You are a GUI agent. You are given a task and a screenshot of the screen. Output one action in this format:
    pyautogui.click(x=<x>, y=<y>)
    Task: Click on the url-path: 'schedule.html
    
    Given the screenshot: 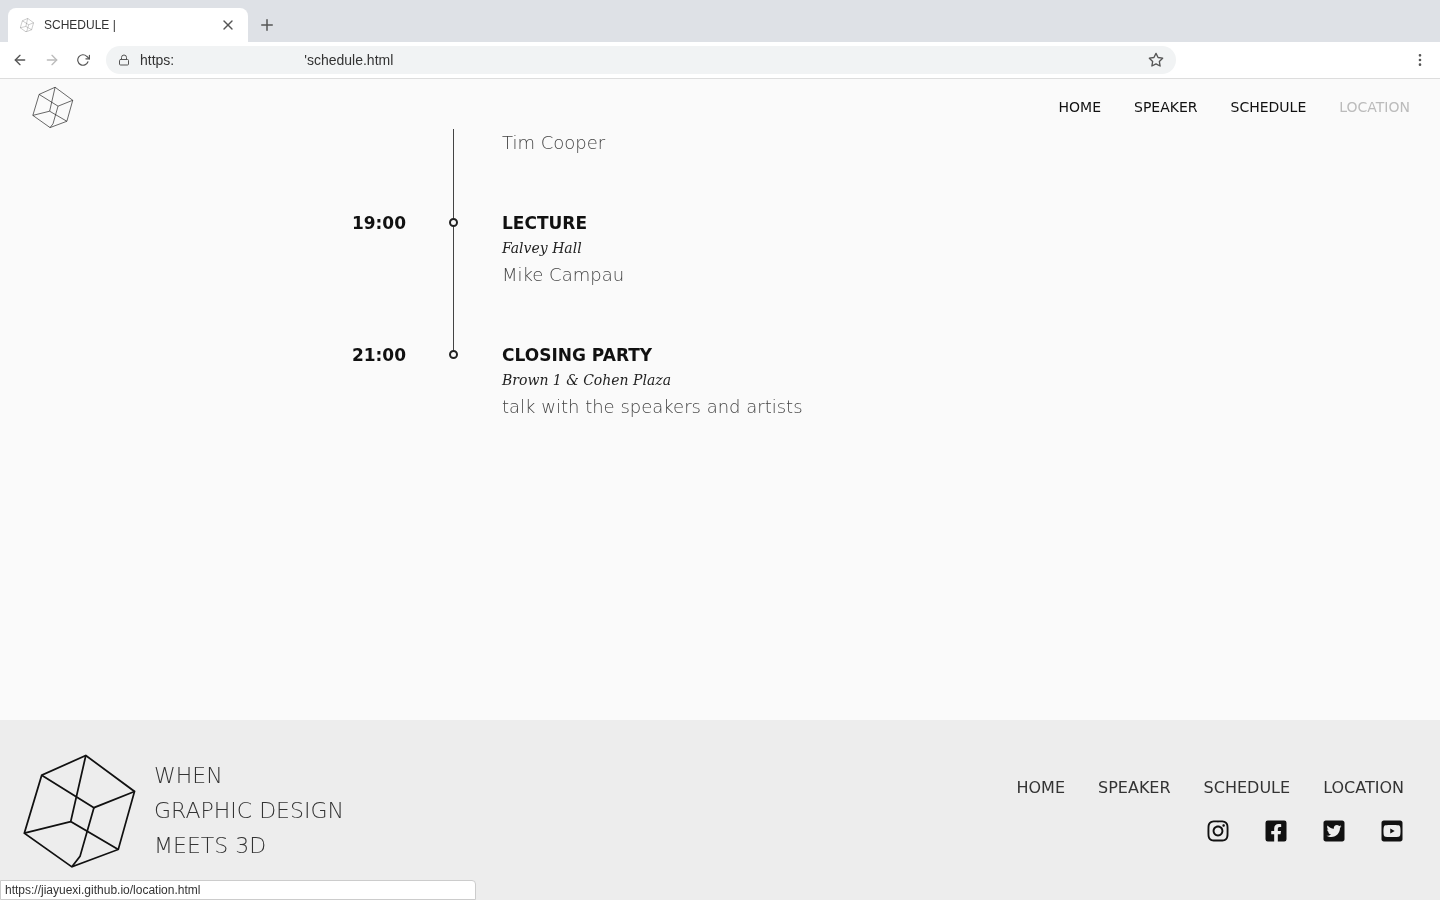 What is the action you would take?
    pyautogui.click(x=349, y=60)
    